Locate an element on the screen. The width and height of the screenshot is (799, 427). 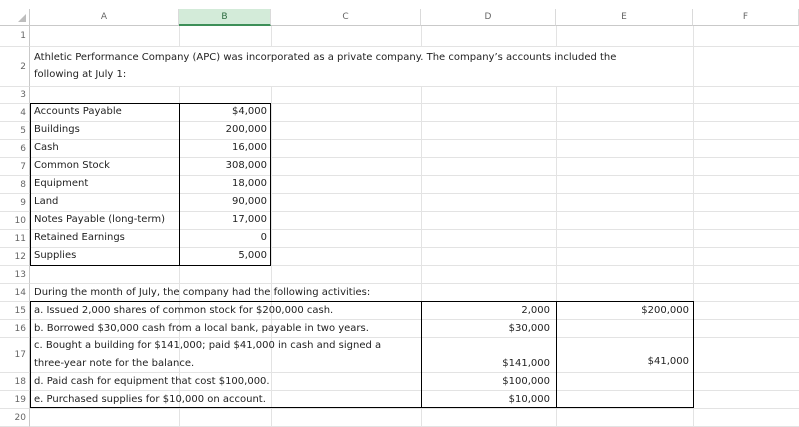
activity-d-value: $141,000 is located at coordinates (486, 363).